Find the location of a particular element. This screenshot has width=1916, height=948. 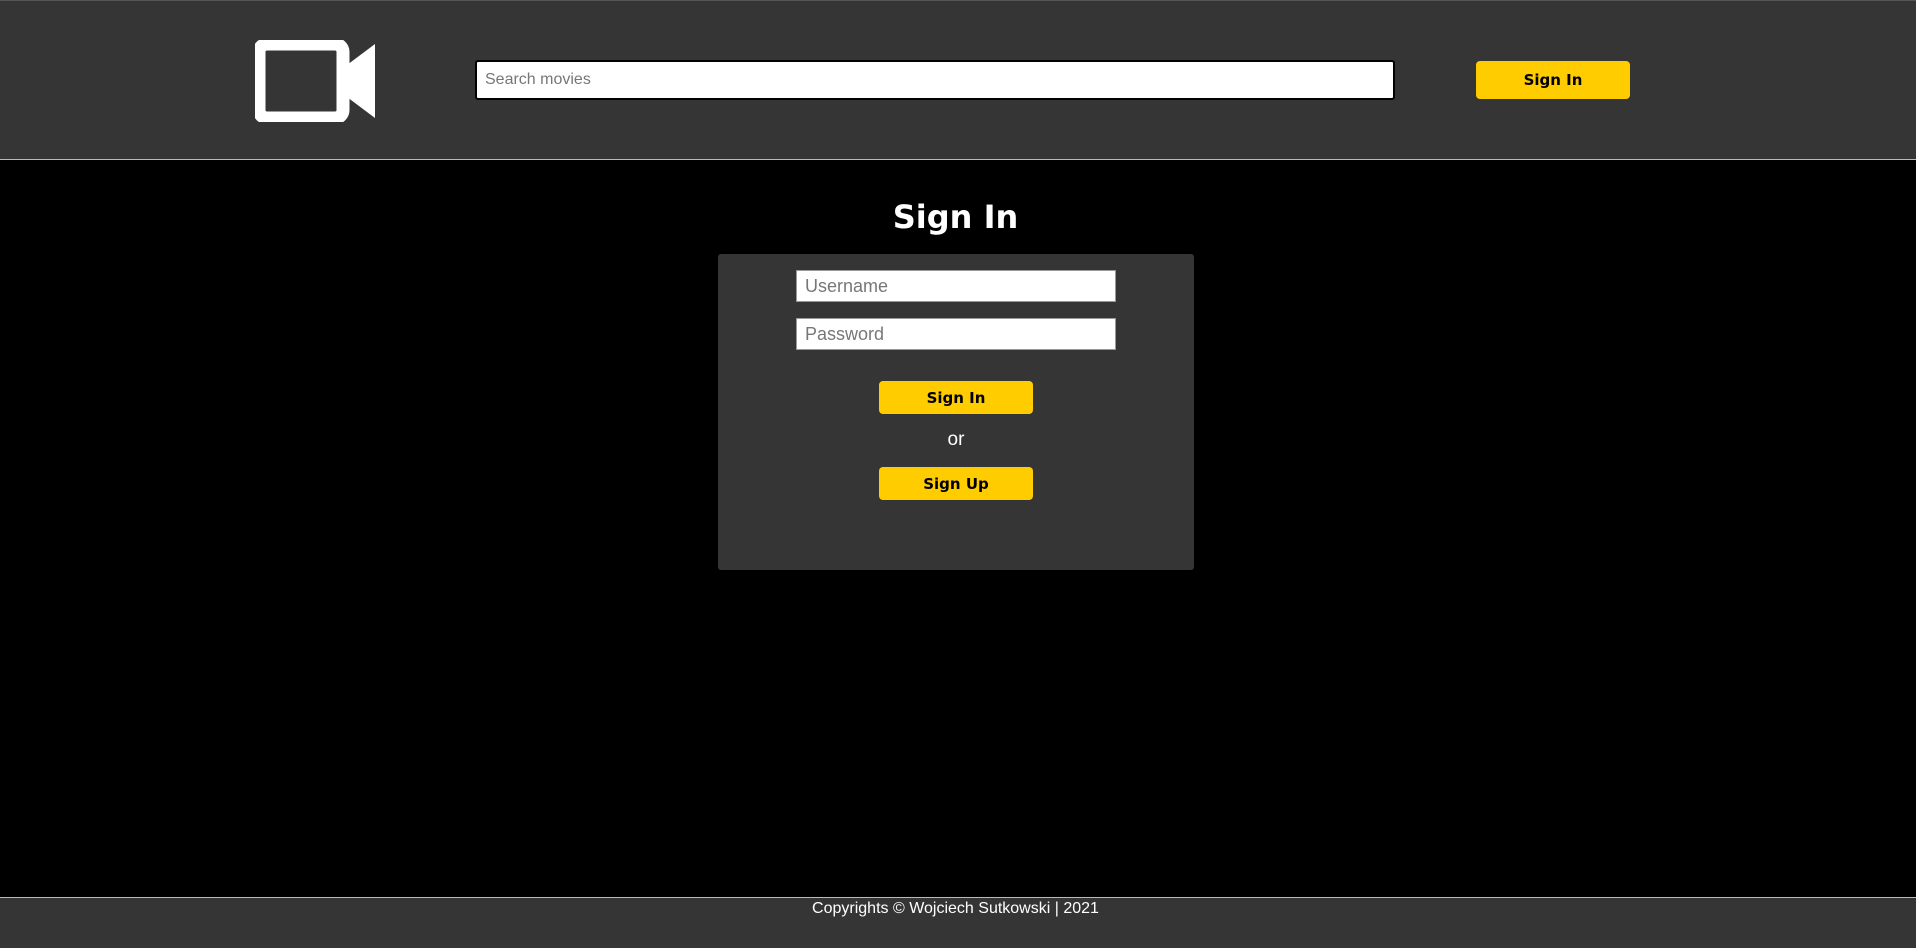

search-input is located at coordinates (935, 80).